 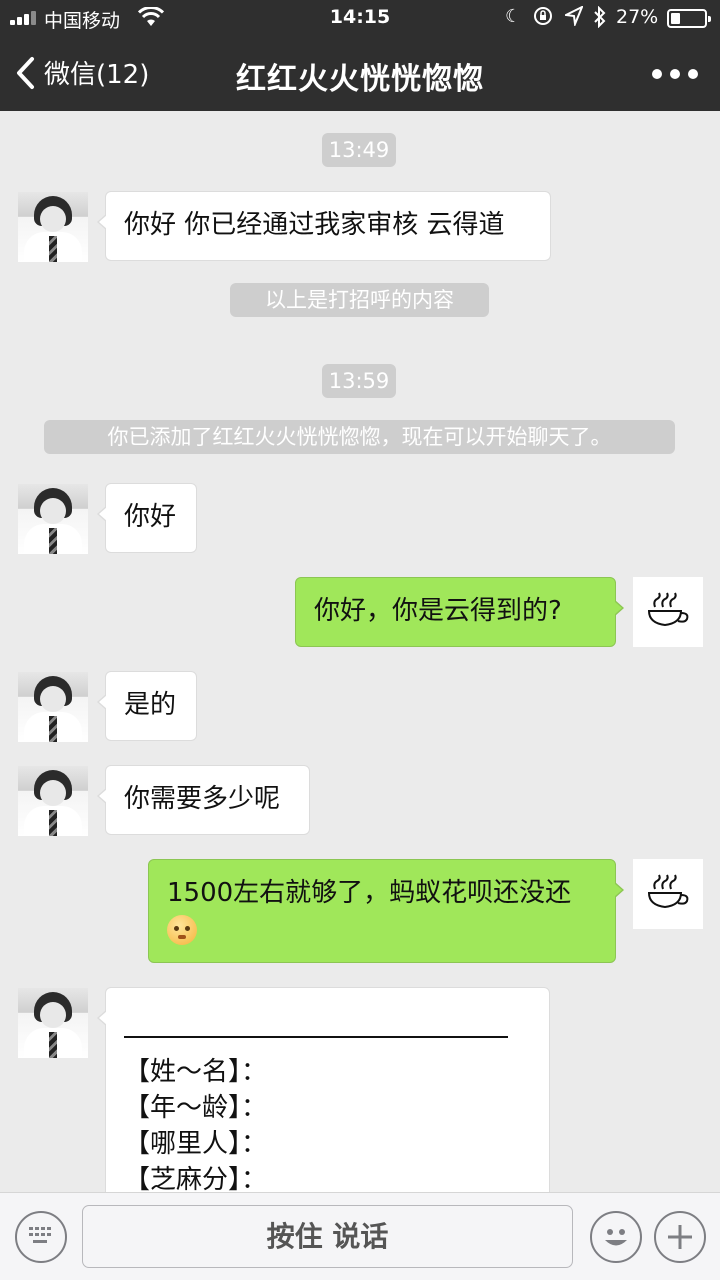 I want to click on message-bubble: 你好, so click(x=147, y=518).